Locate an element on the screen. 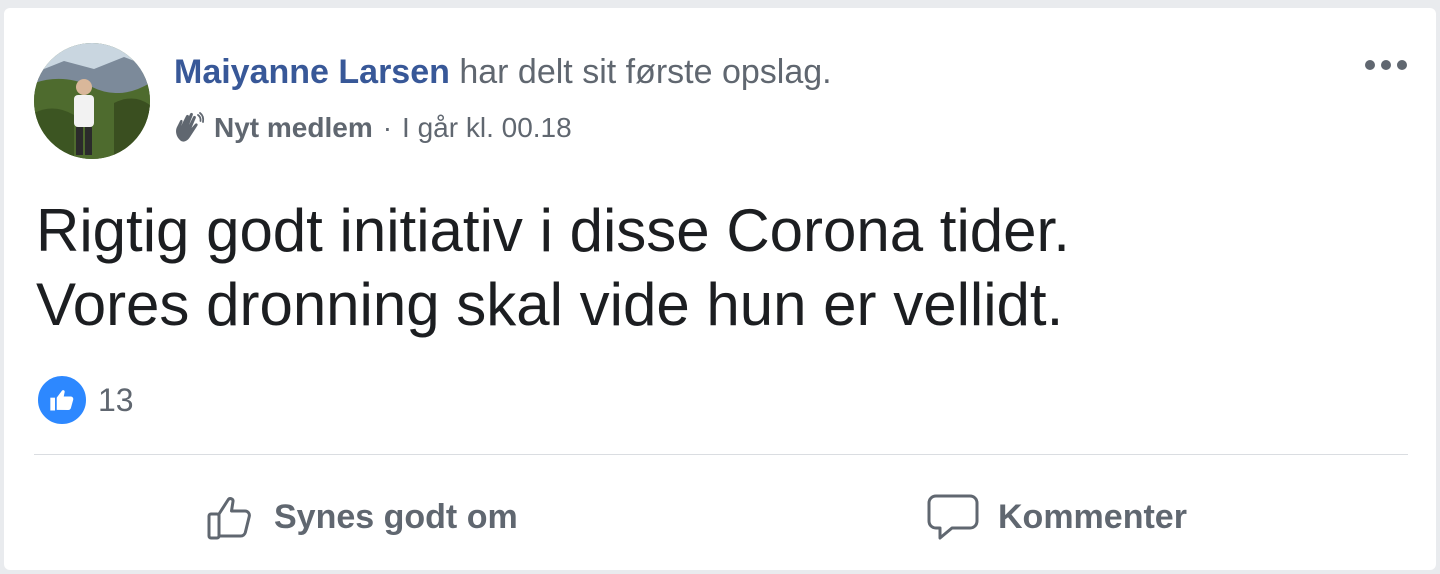 The height and width of the screenshot is (574, 1440). author-avatar is located at coordinates (92, 101).